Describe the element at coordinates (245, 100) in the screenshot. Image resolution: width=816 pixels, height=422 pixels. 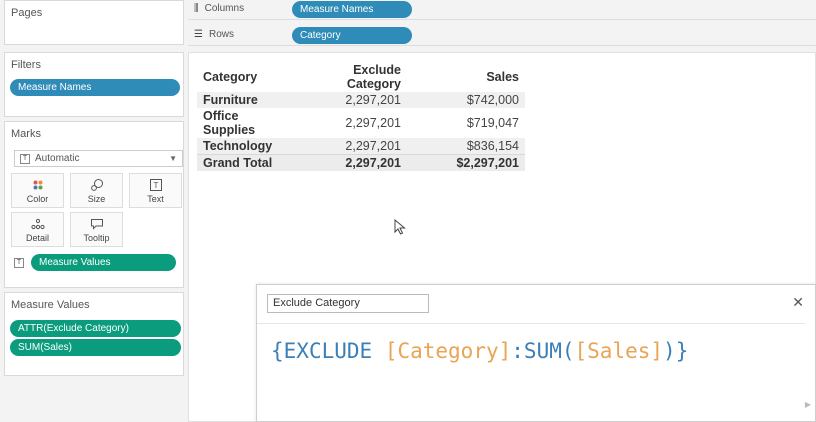
I see `row-category: Furniture` at that location.